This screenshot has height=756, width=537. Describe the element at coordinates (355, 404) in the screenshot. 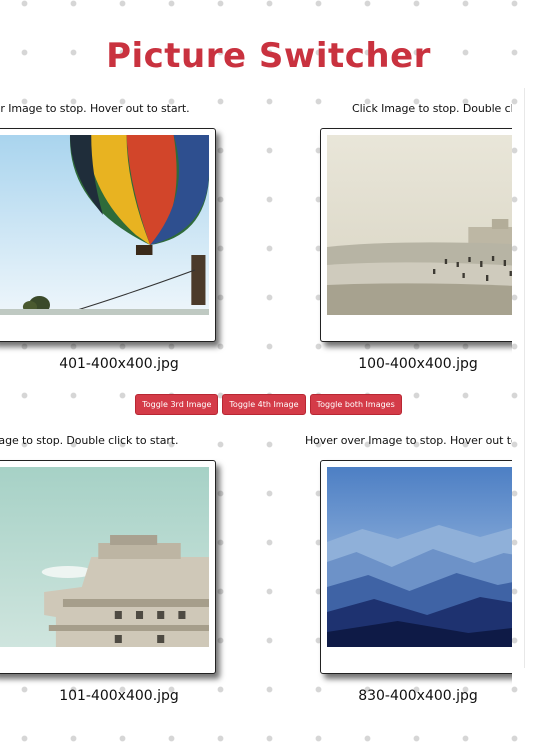

I see `toggle-both-images-button: Toggle both Images` at that location.